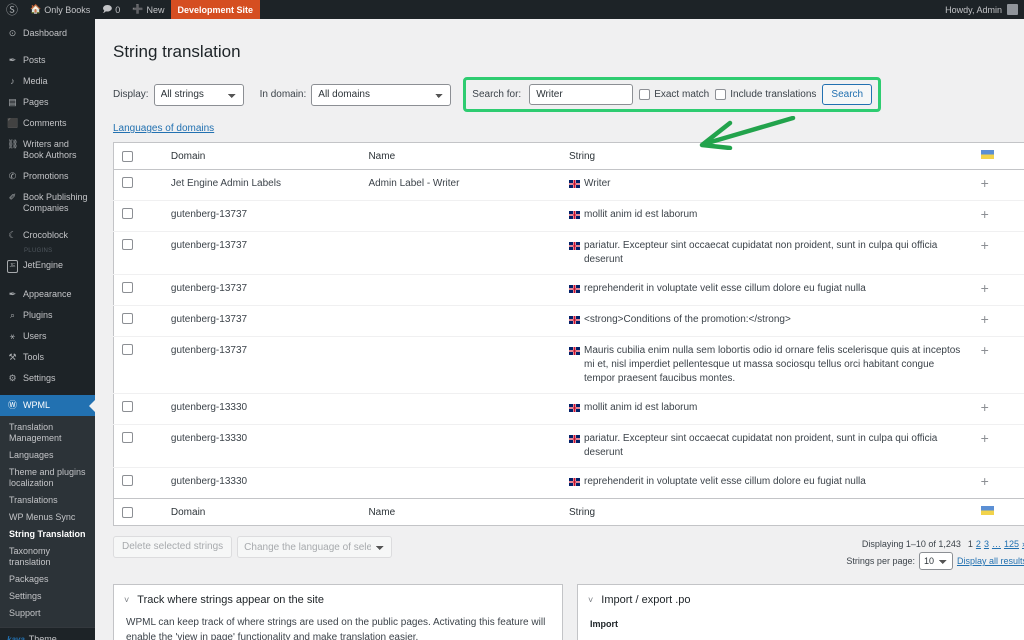 This screenshot has width=1024, height=640. What do you see at coordinates (978, 544) in the screenshot?
I see `page-link-2: 2` at bounding box center [978, 544].